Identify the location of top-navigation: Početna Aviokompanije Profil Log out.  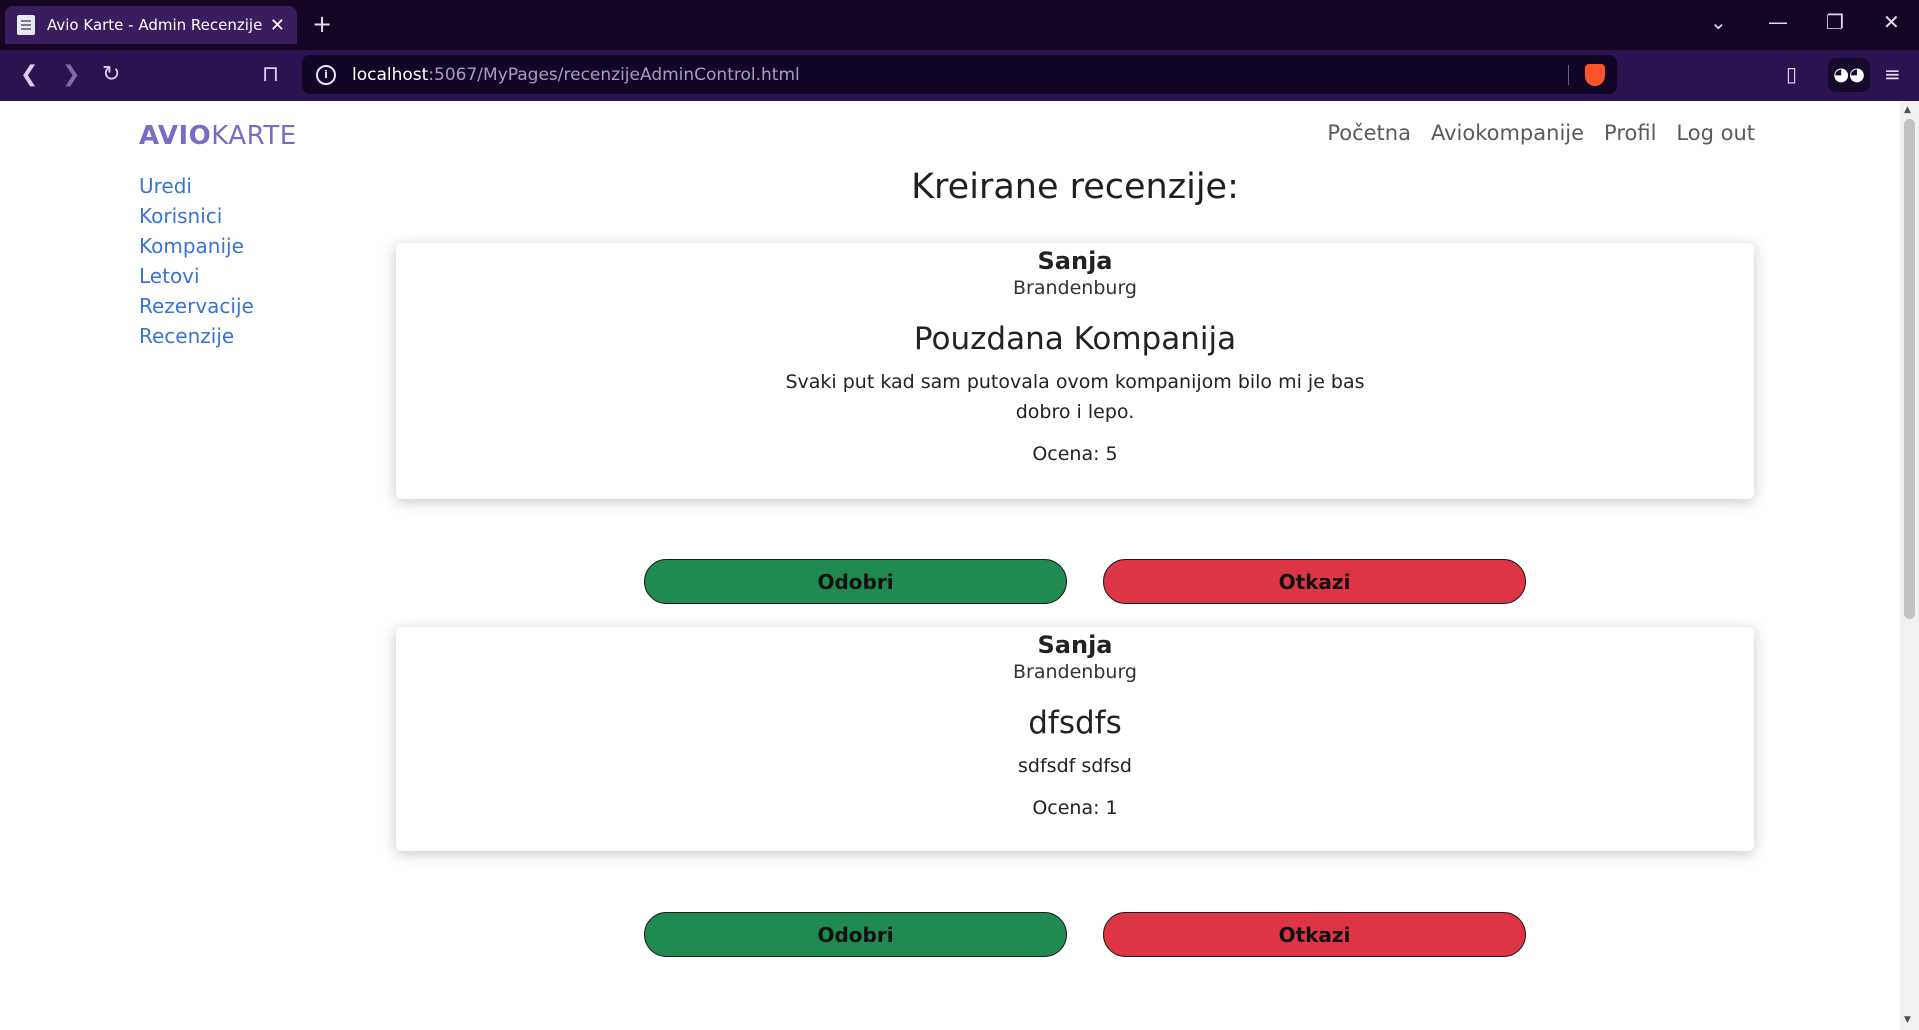
(1541, 133).